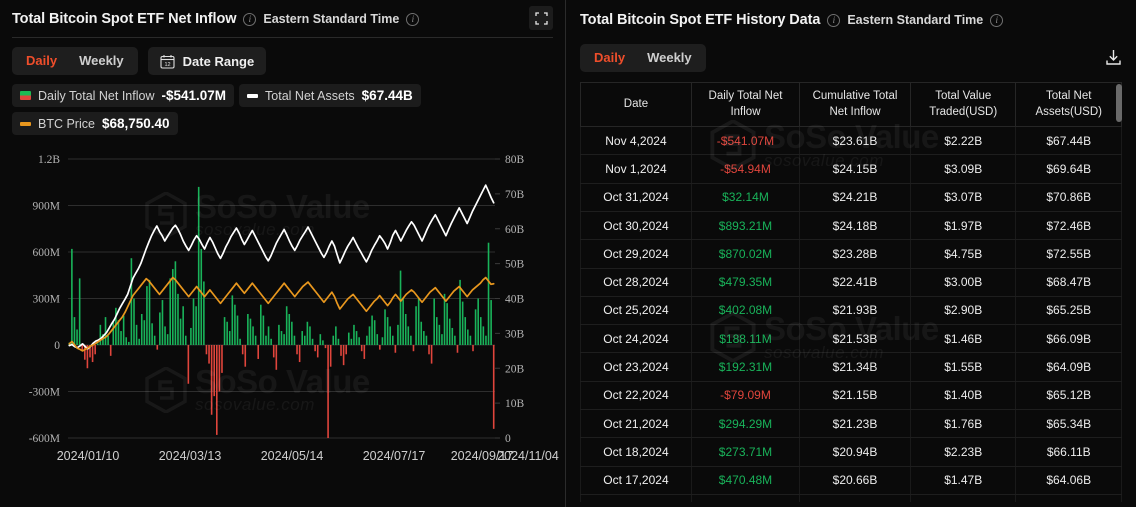 This screenshot has height=507, width=1136. What do you see at coordinates (745, 452) in the screenshot?
I see `cell-daily-net-inflow: $273.71M` at bounding box center [745, 452].